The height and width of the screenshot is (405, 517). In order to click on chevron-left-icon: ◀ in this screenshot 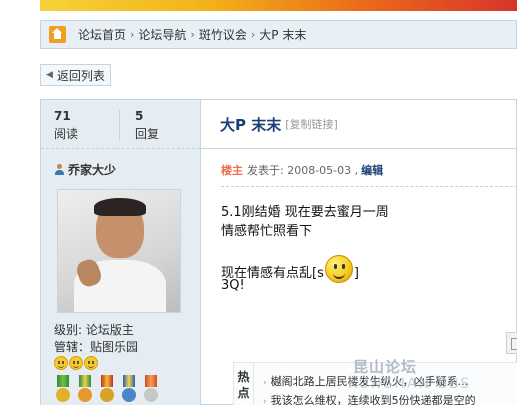, I will do `click(49, 75)`.